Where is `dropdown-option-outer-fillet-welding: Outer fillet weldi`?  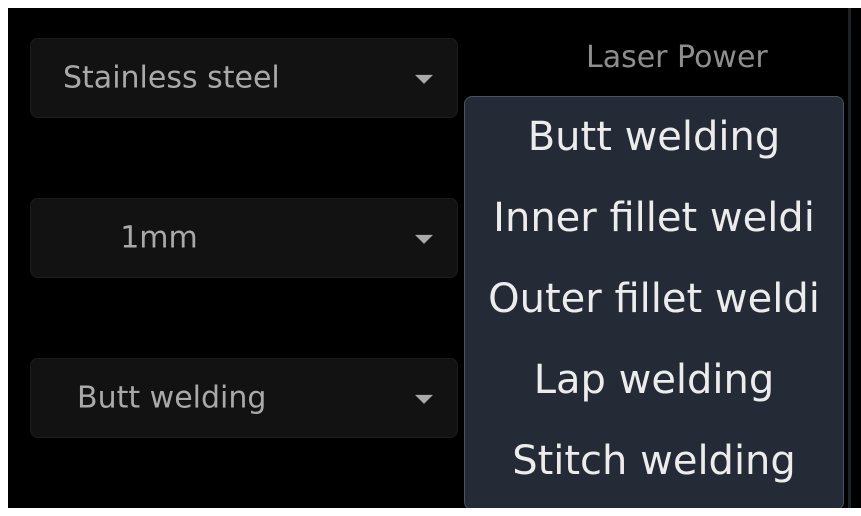
dropdown-option-outer-fillet-welding: Outer fillet weldi is located at coordinates (654, 299).